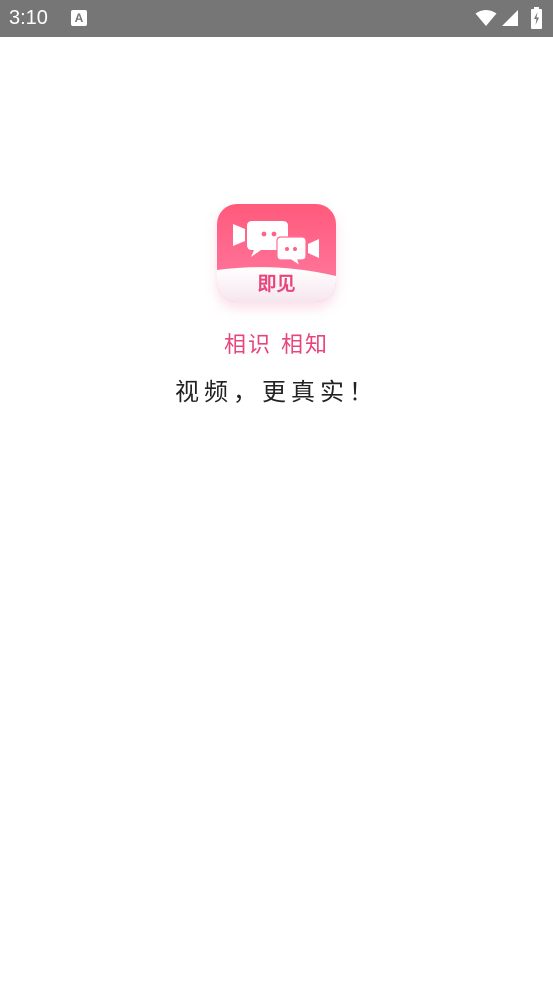 The height and width of the screenshot is (984, 553). I want to click on status-bar: 3:10 A, so click(276, 18).